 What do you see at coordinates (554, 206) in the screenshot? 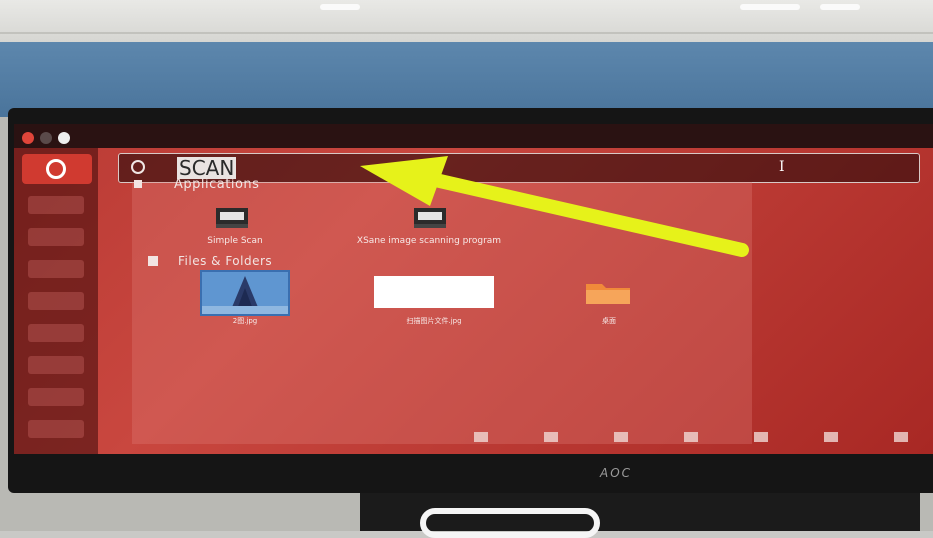
I see `annotation-arrow-icon` at bounding box center [554, 206].